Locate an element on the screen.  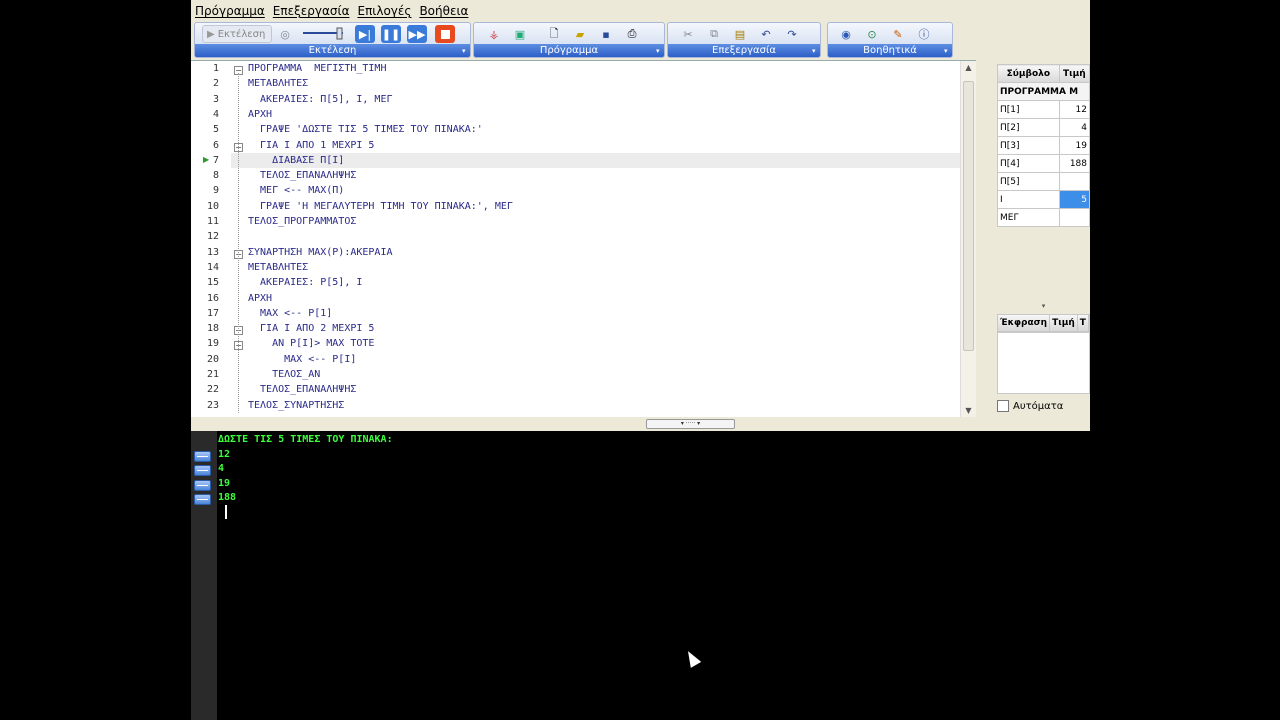
symbol-row: Π[3] 19 is located at coordinates (1043, 145).